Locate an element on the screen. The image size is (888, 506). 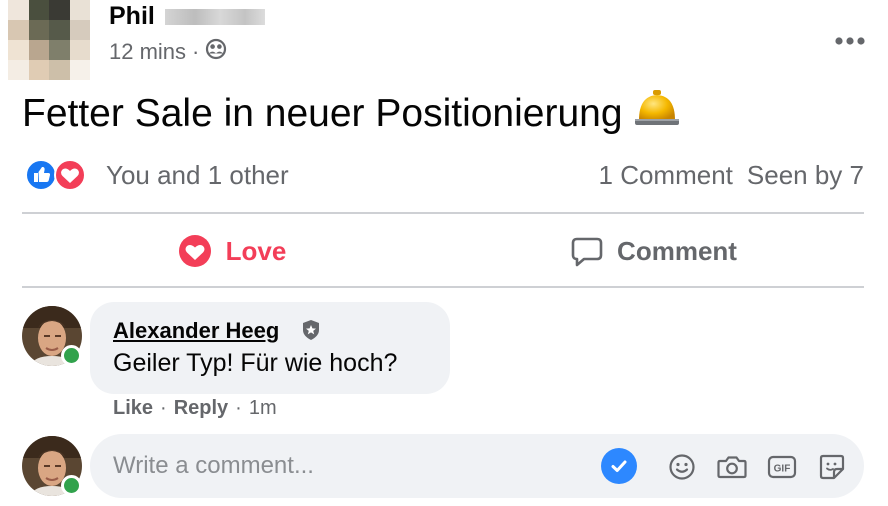
comment-time: 1m is located at coordinates (263, 408).